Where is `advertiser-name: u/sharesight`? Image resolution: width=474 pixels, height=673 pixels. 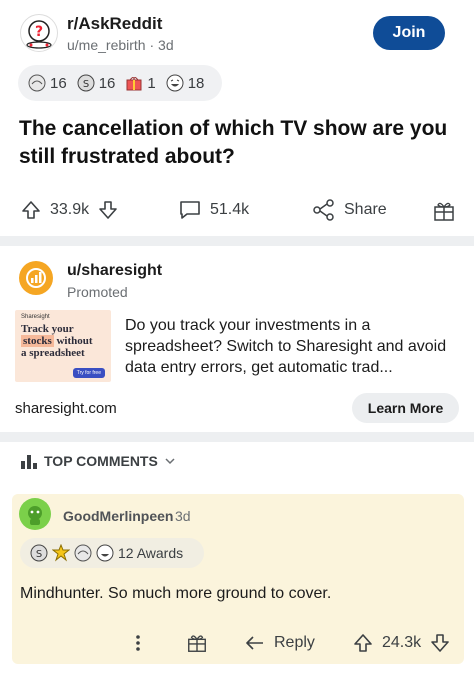 advertiser-name: u/sharesight is located at coordinates (114, 271).